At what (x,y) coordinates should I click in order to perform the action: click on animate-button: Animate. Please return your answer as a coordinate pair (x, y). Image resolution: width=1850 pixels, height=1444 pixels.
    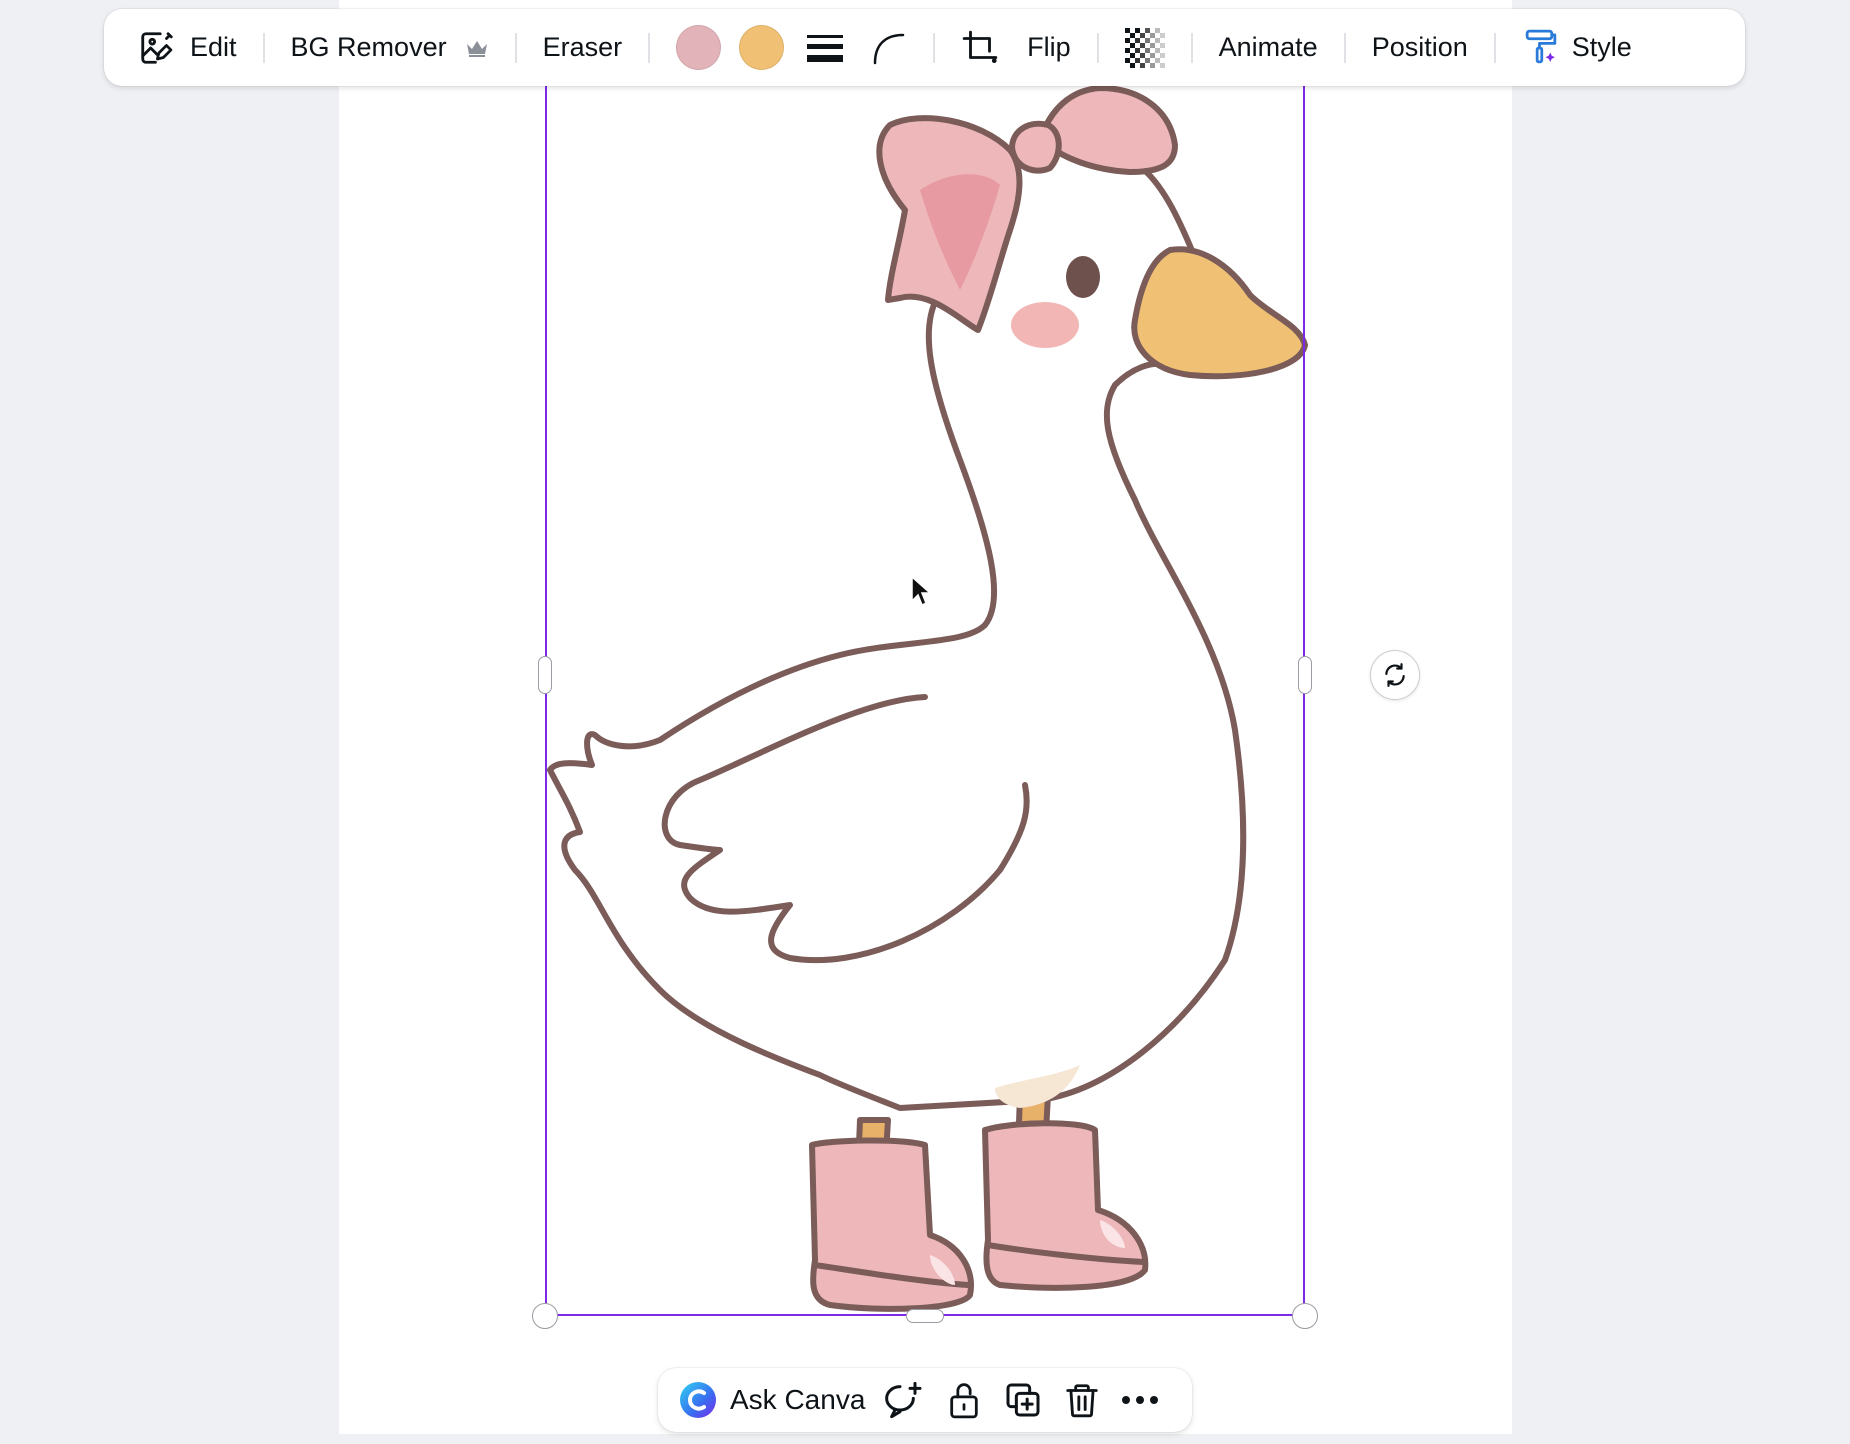
    Looking at the image, I should click on (1268, 48).